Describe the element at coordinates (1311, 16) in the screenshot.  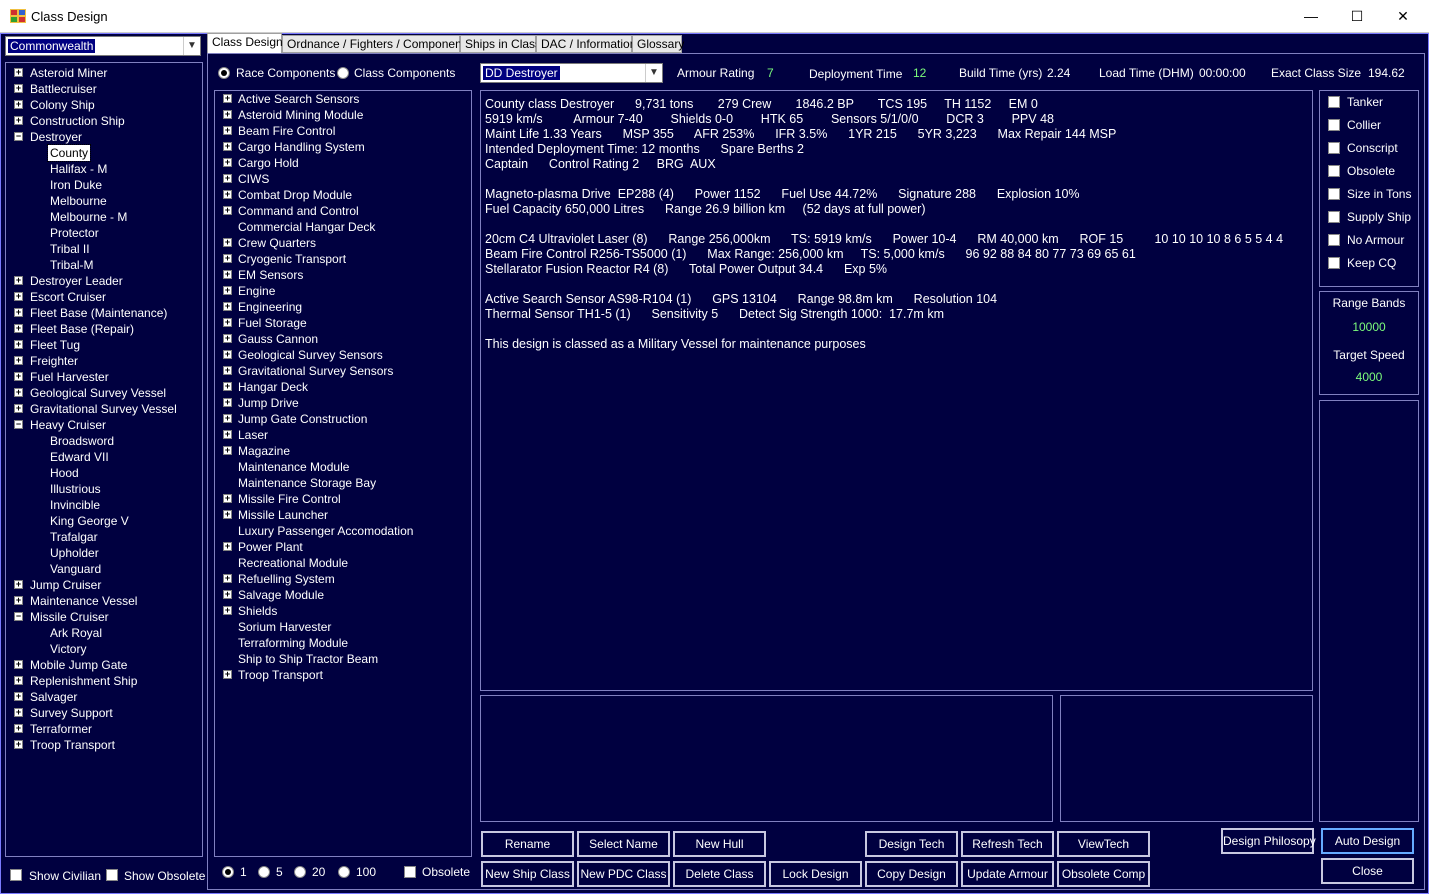
I see `minimize-button: —` at that location.